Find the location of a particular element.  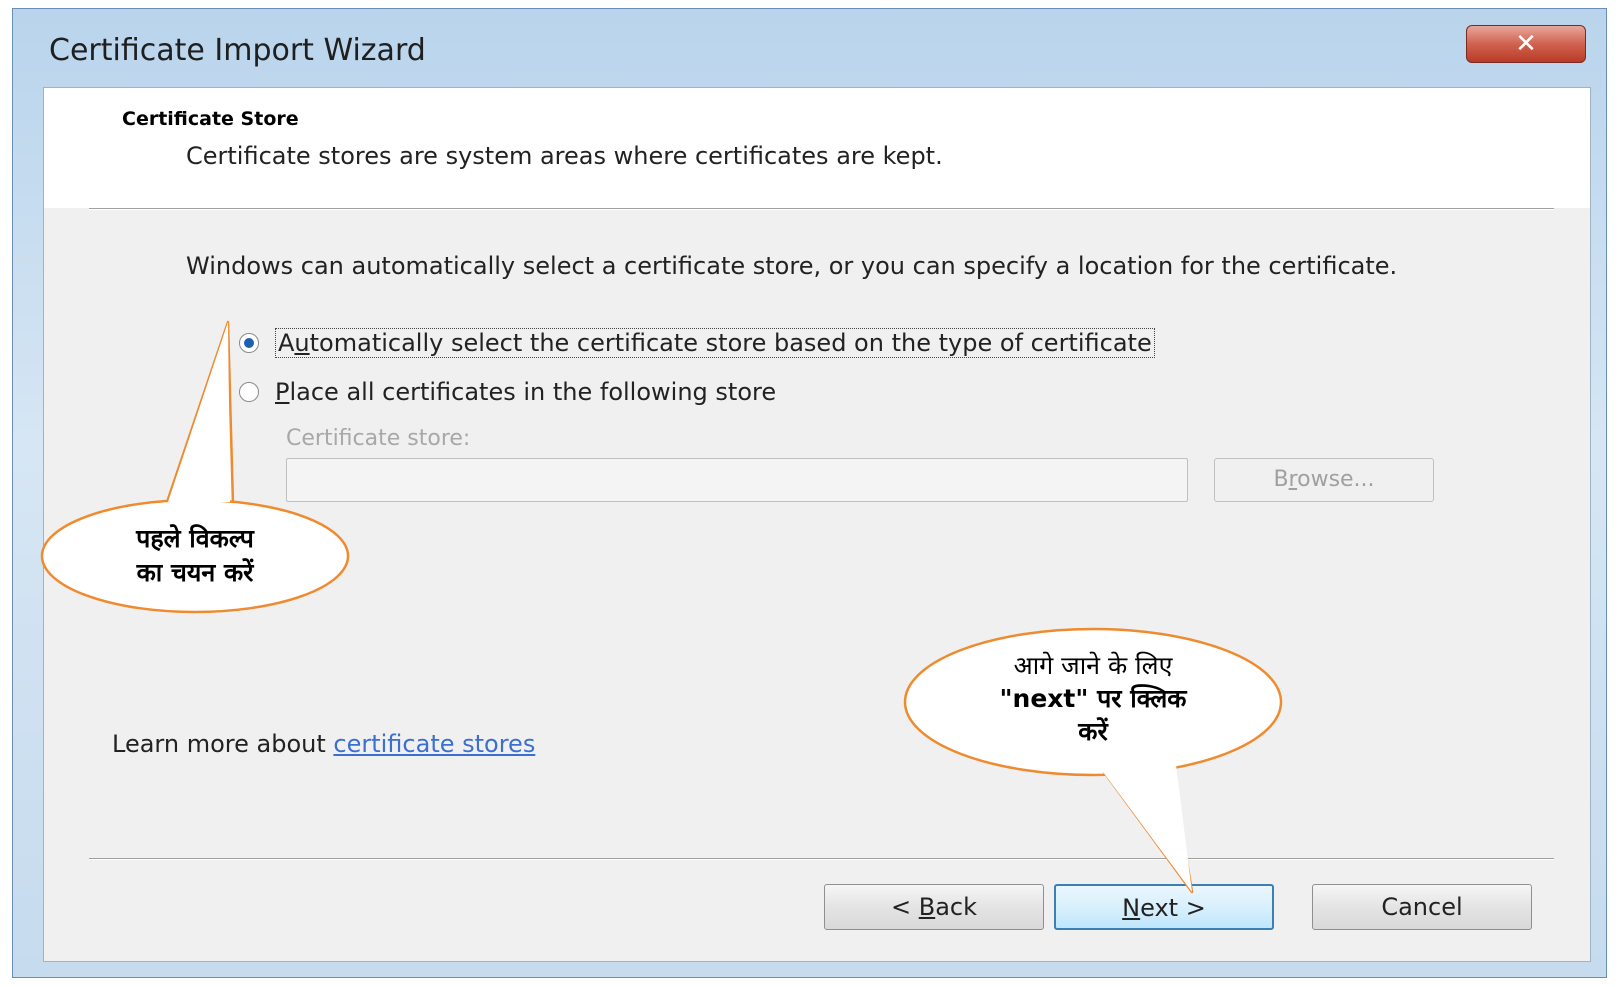

callout-left-line2: का चयन करें is located at coordinates (195, 572).